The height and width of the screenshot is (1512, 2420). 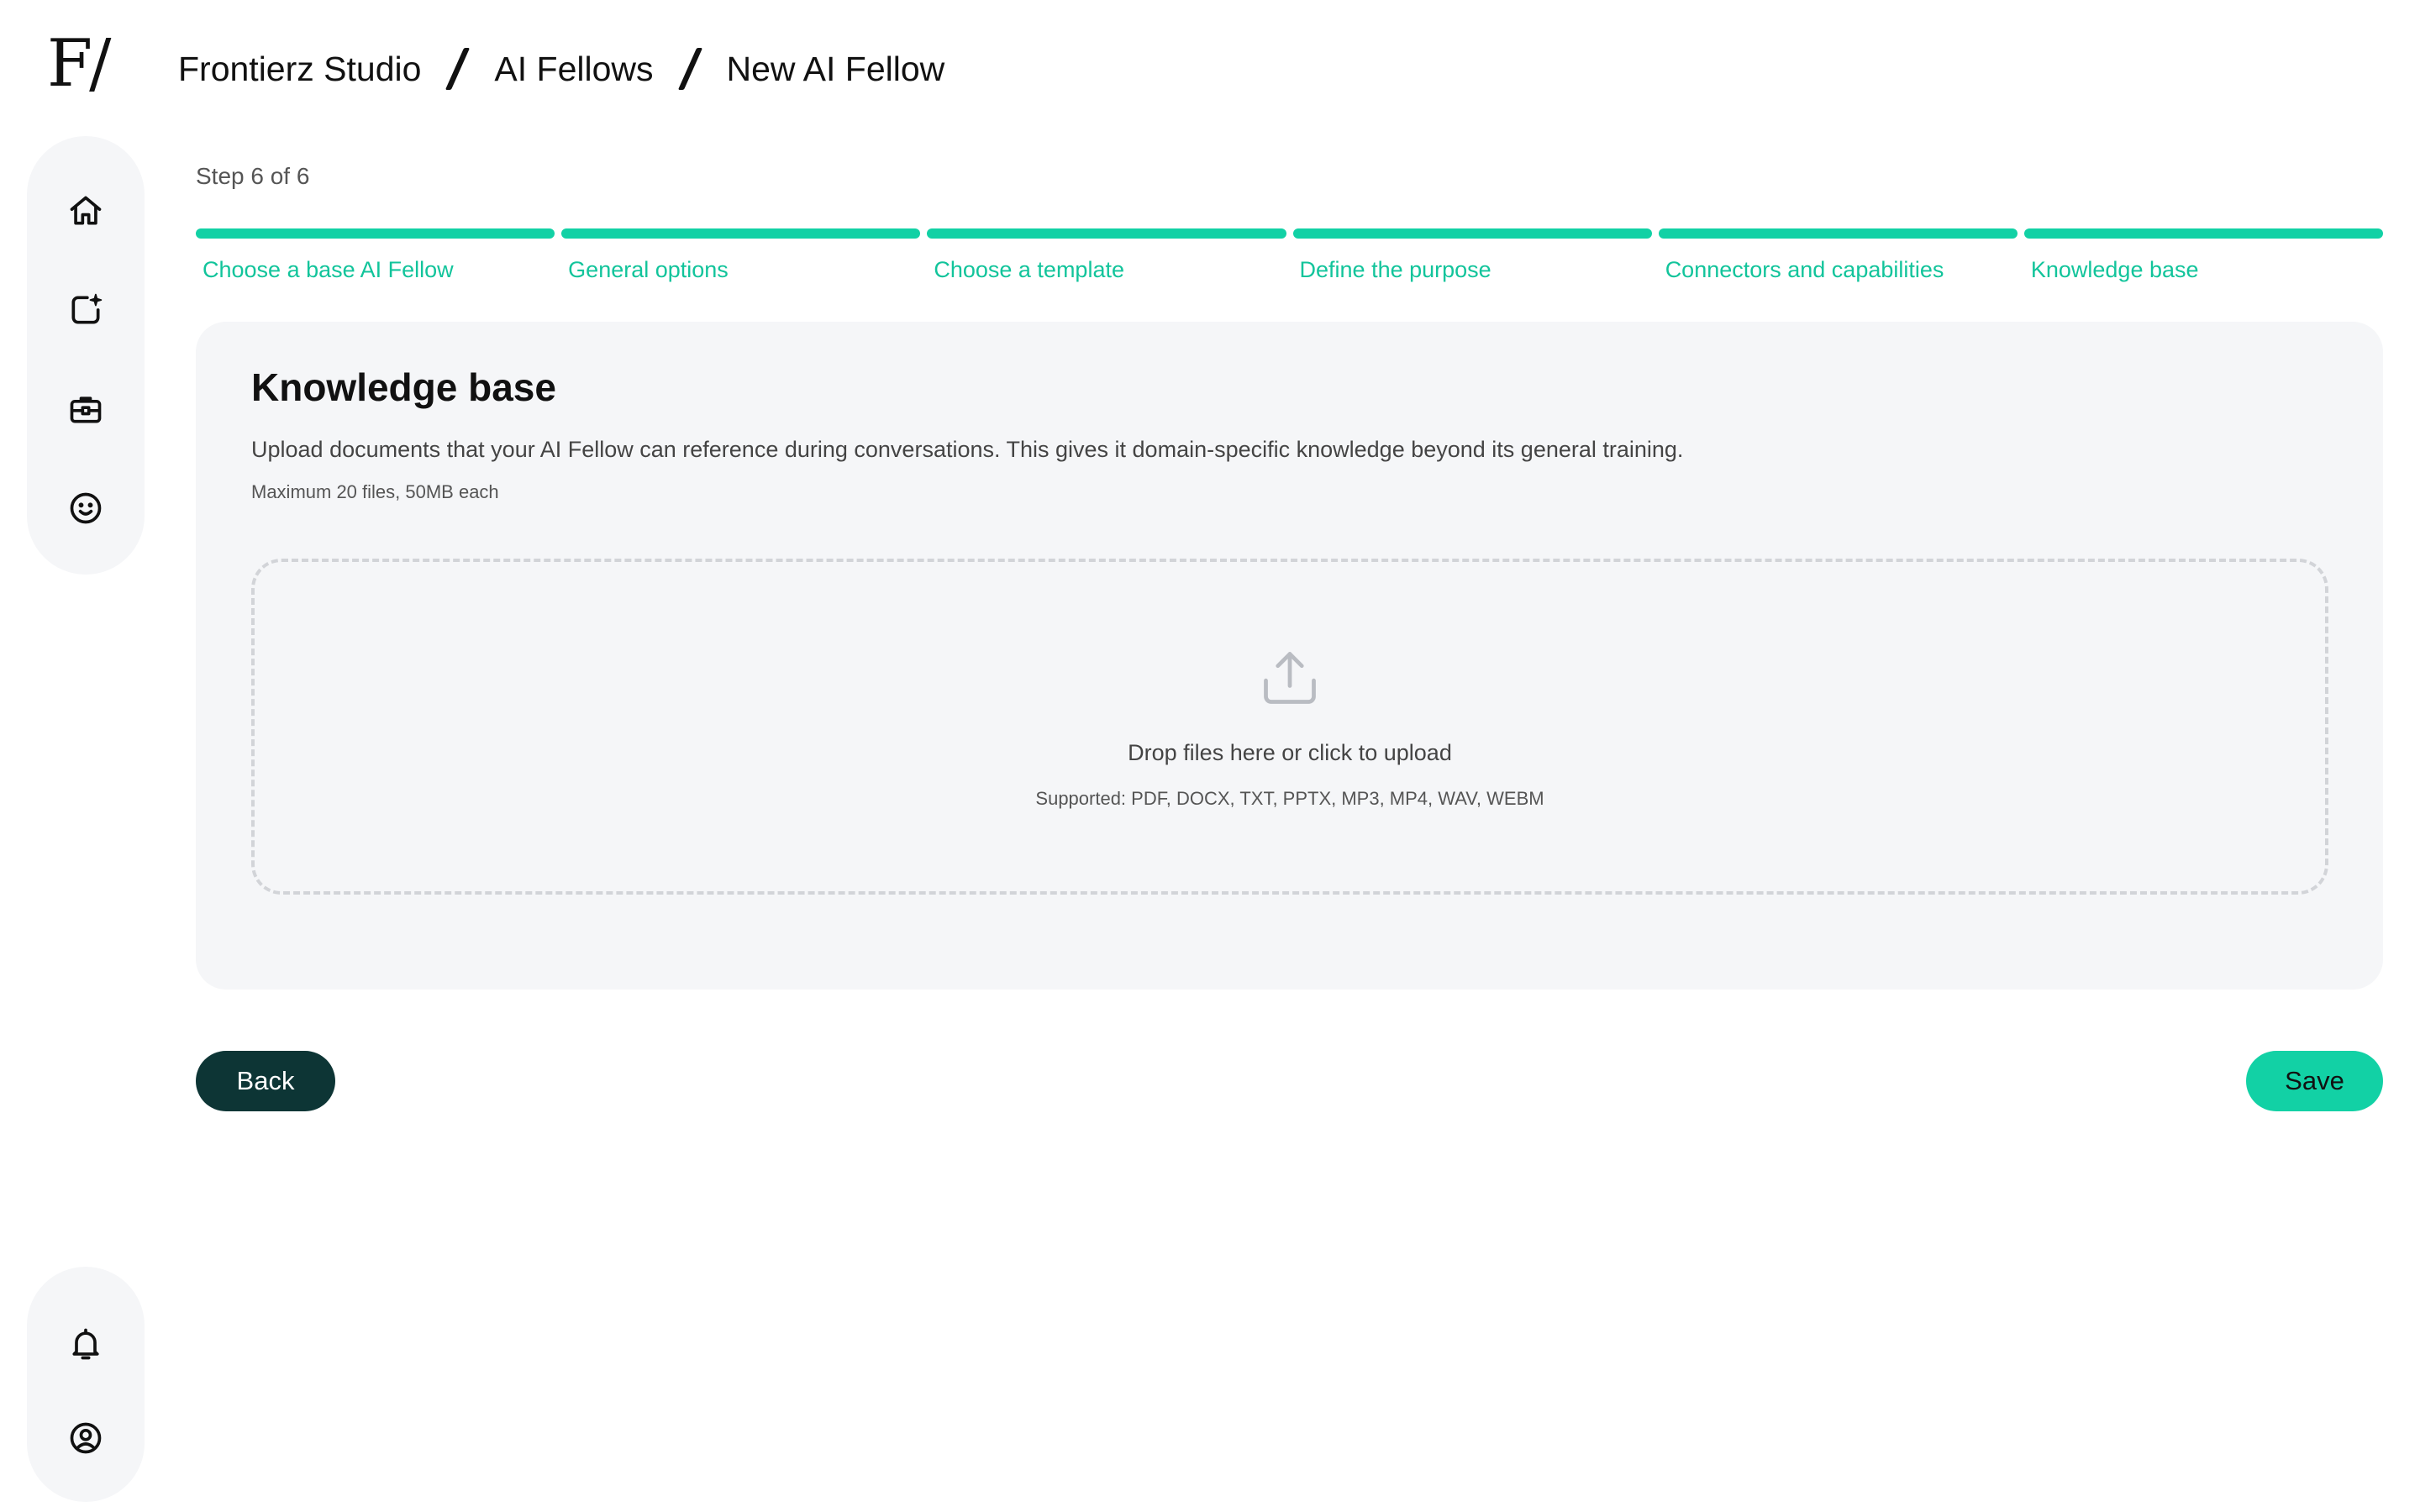 What do you see at coordinates (835, 68) in the screenshot?
I see `breadcrumb-new-ai-fellow: New AI Fellow` at bounding box center [835, 68].